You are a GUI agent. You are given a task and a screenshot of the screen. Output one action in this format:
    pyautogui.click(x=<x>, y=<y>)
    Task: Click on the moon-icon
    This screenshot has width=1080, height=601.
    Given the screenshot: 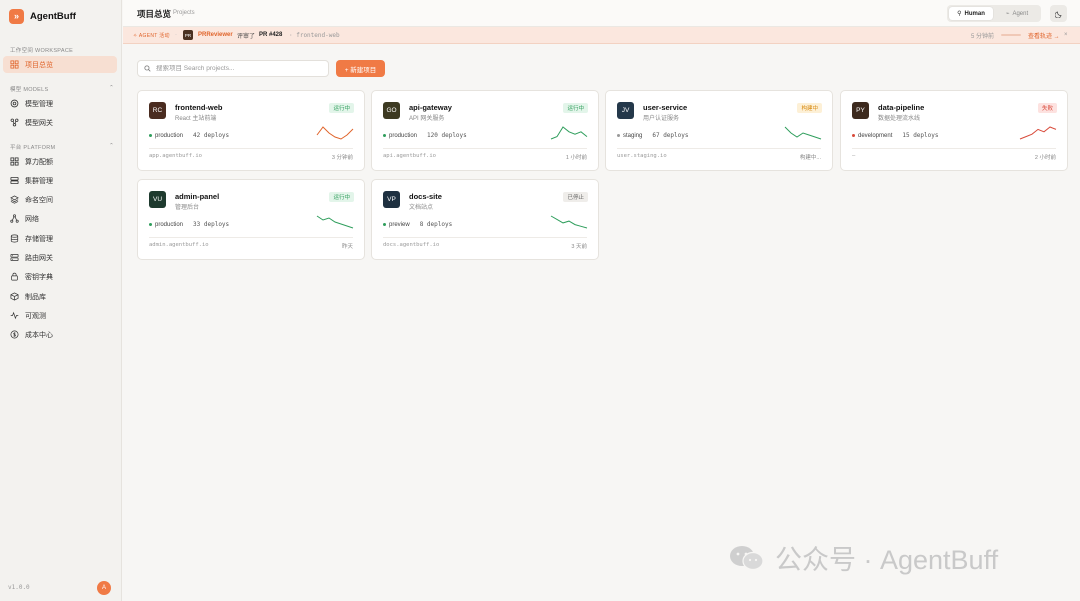 What is the action you would take?
    pyautogui.click(x=1057, y=14)
    